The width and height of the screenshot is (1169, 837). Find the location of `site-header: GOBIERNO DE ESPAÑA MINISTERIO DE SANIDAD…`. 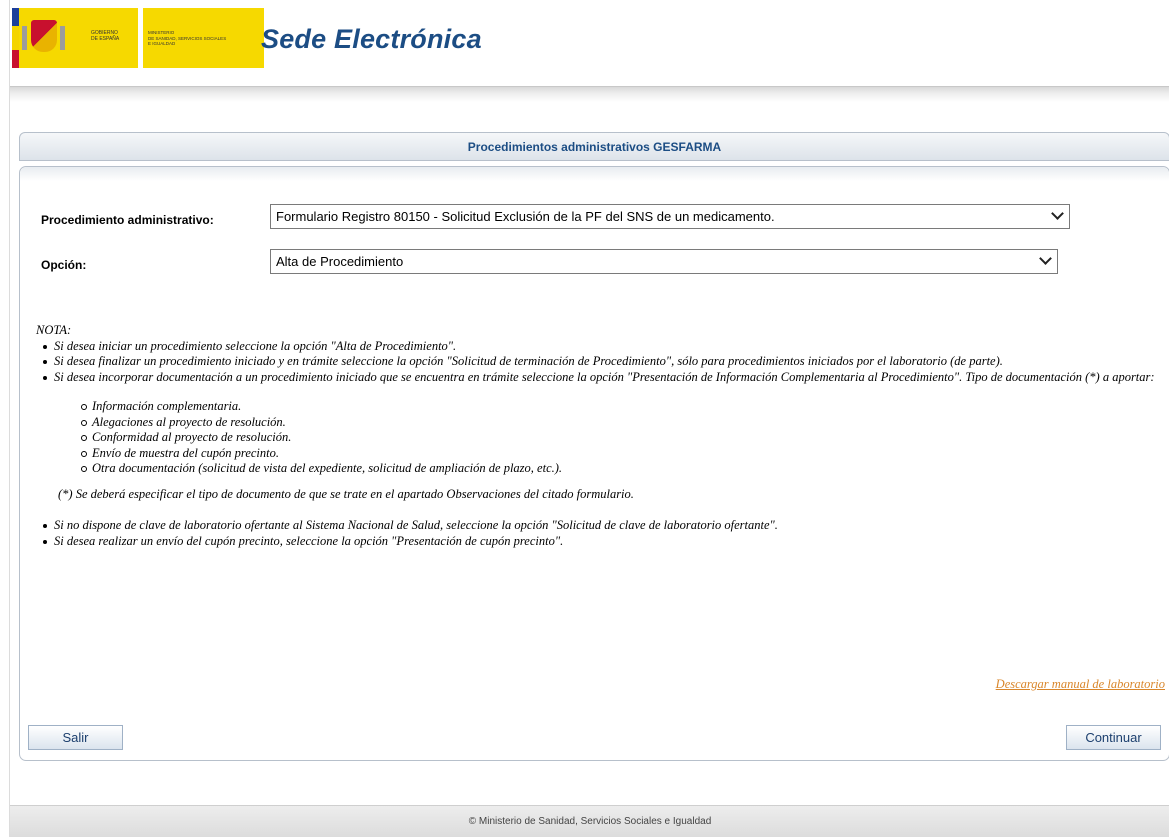

site-header: GOBIERNO DE ESPAÑA MINISTERIO DE SANIDAD… is located at coordinates (589, 38).